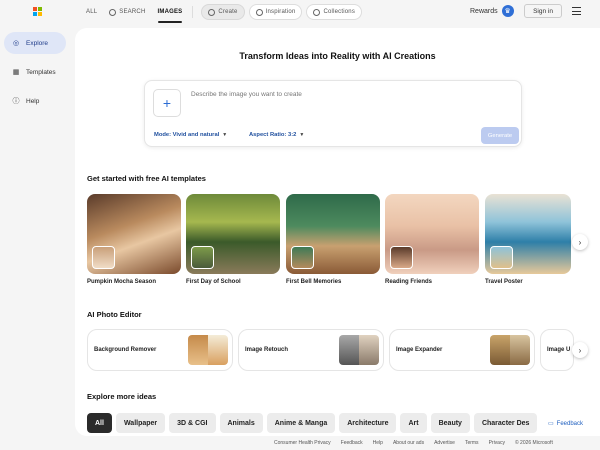 This screenshot has width=600, height=450. I want to click on editor-next-button: ›, so click(580, 350).